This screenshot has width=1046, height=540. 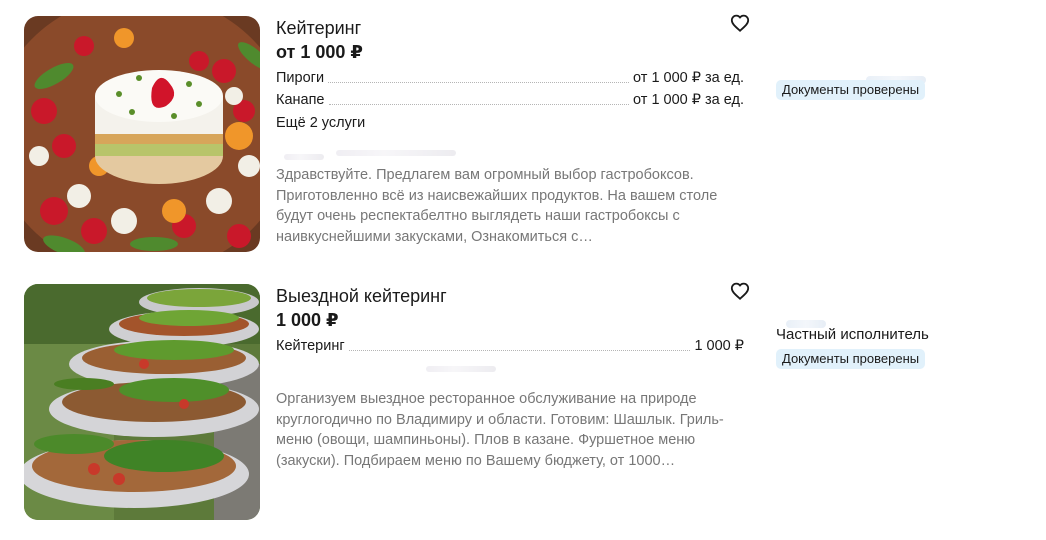 I want to click on more-services-link: Ещё 2 услуги, so click(x=320, y=123).